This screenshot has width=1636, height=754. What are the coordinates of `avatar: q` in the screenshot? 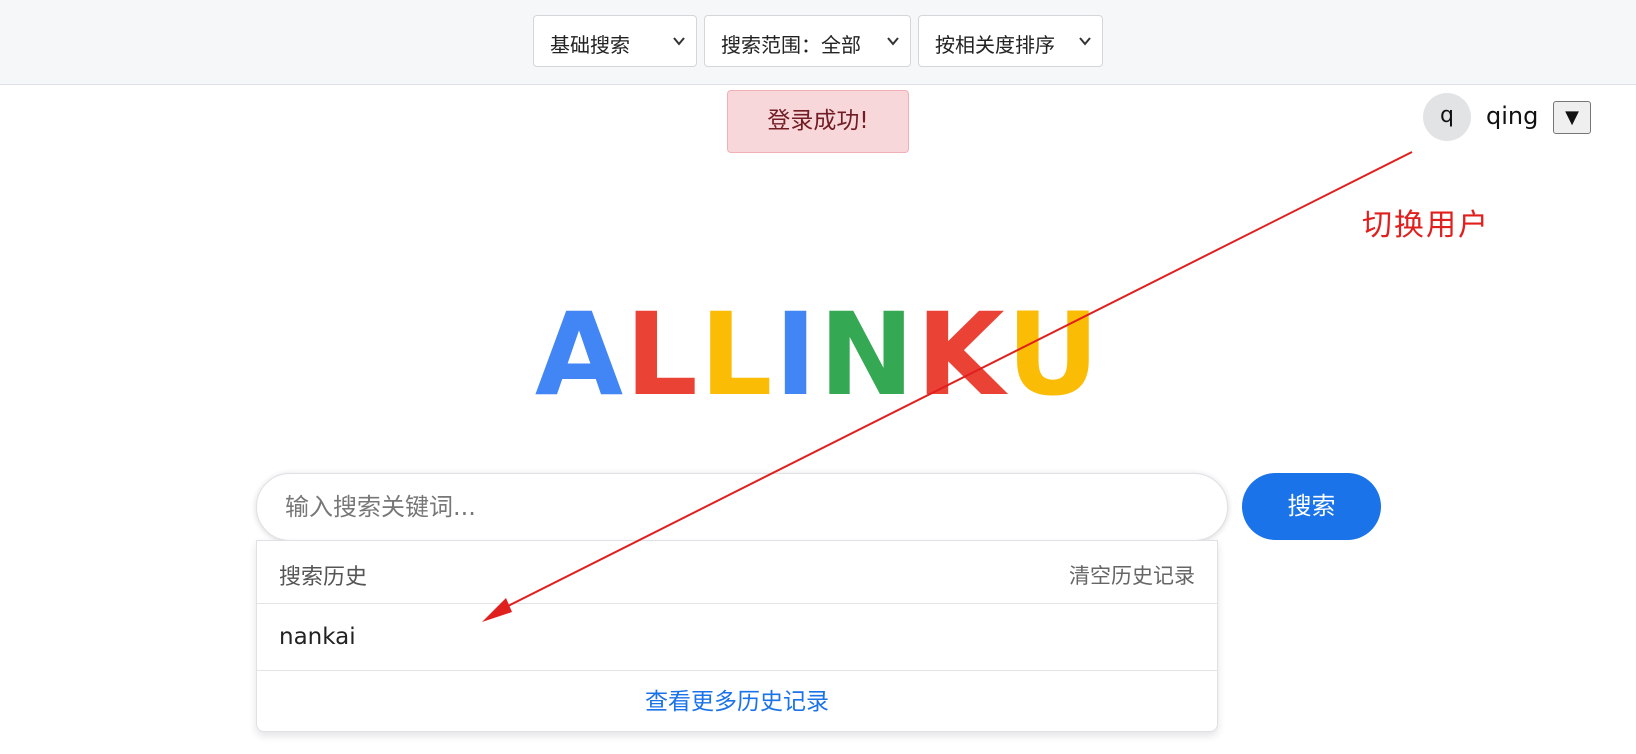 It's located at (1447, 117).